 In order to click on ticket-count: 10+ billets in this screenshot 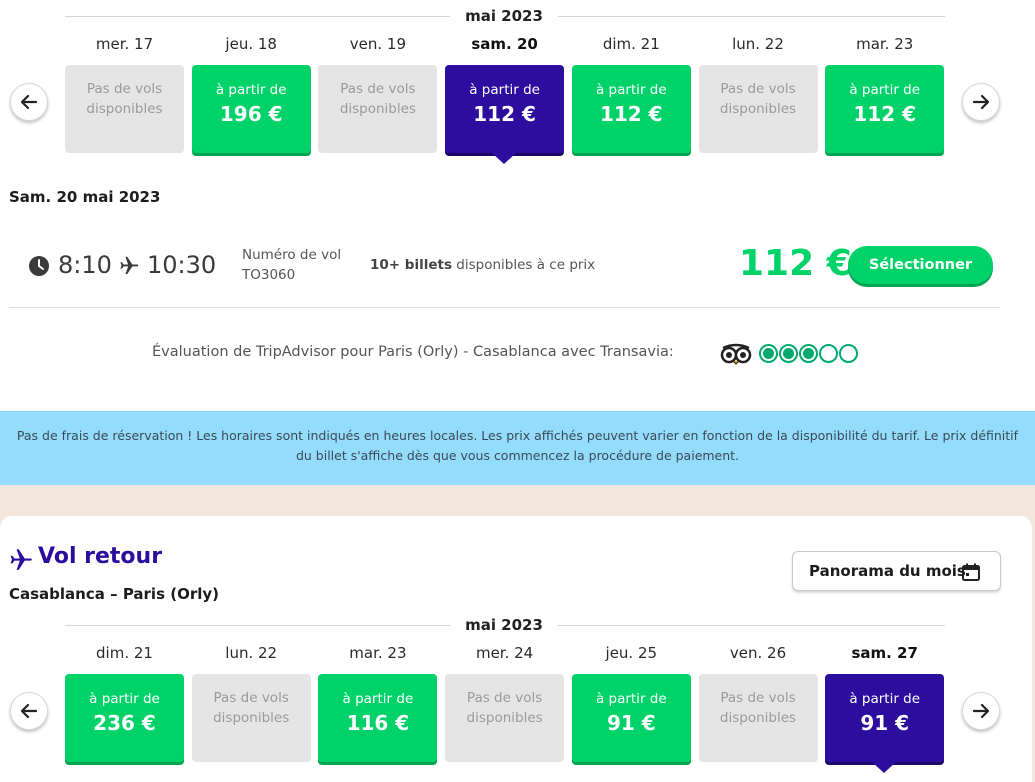, I will do `click(411, 265)`.